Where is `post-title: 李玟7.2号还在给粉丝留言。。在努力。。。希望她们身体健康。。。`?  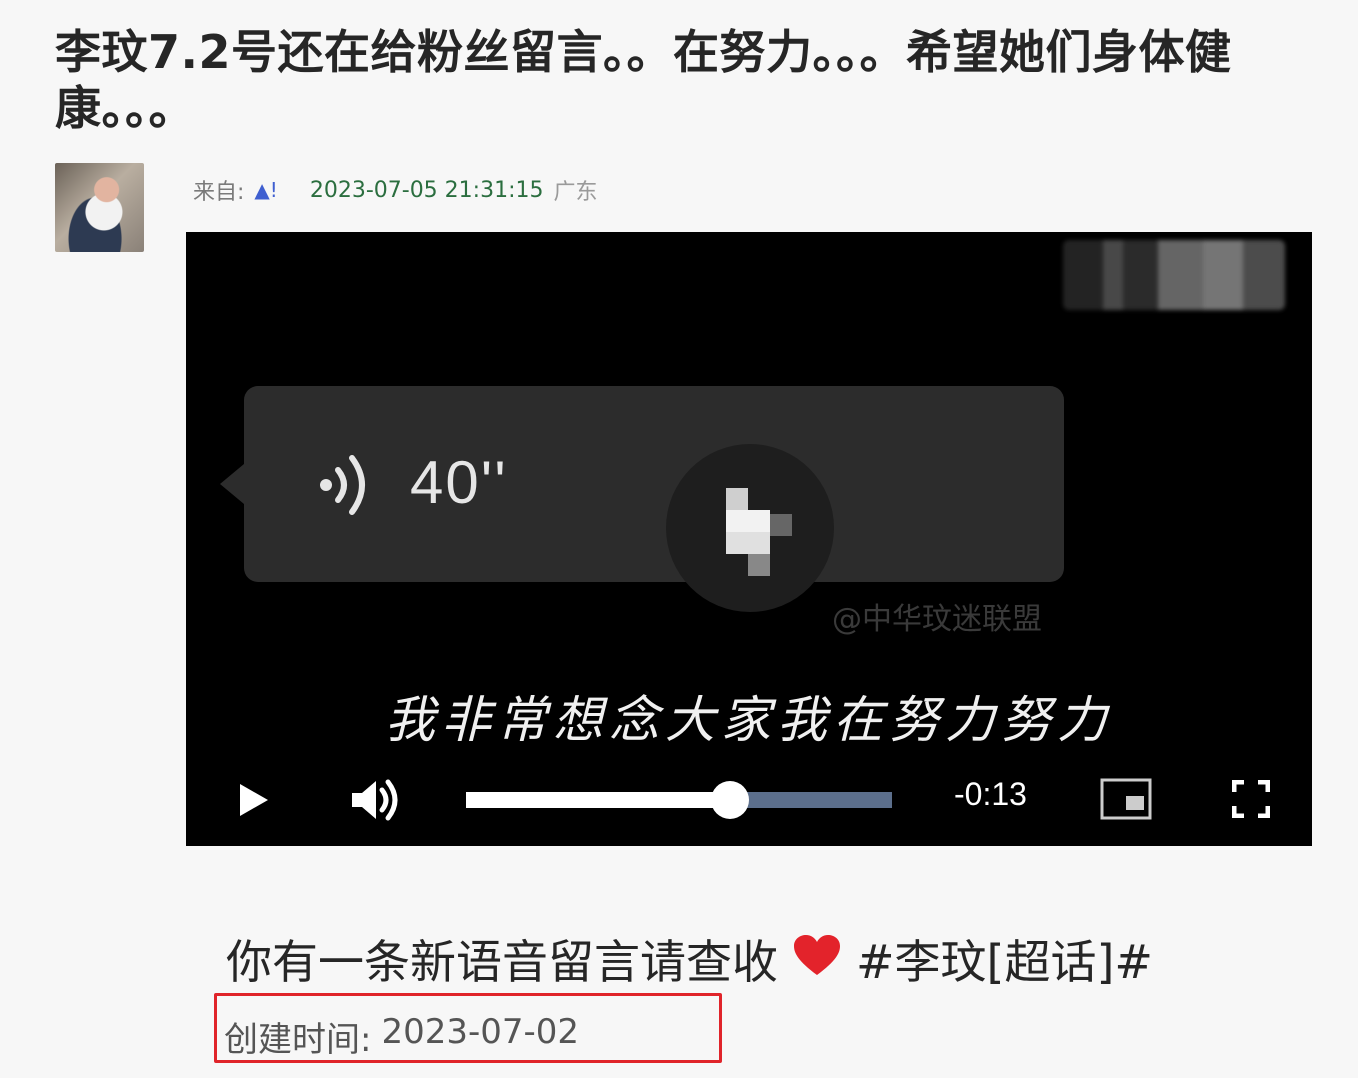
post-title: 李玟7.2号还在给粉丝留言。。在努力。。。希望她们身体健康。。。 is located at coordinates (643, 80).